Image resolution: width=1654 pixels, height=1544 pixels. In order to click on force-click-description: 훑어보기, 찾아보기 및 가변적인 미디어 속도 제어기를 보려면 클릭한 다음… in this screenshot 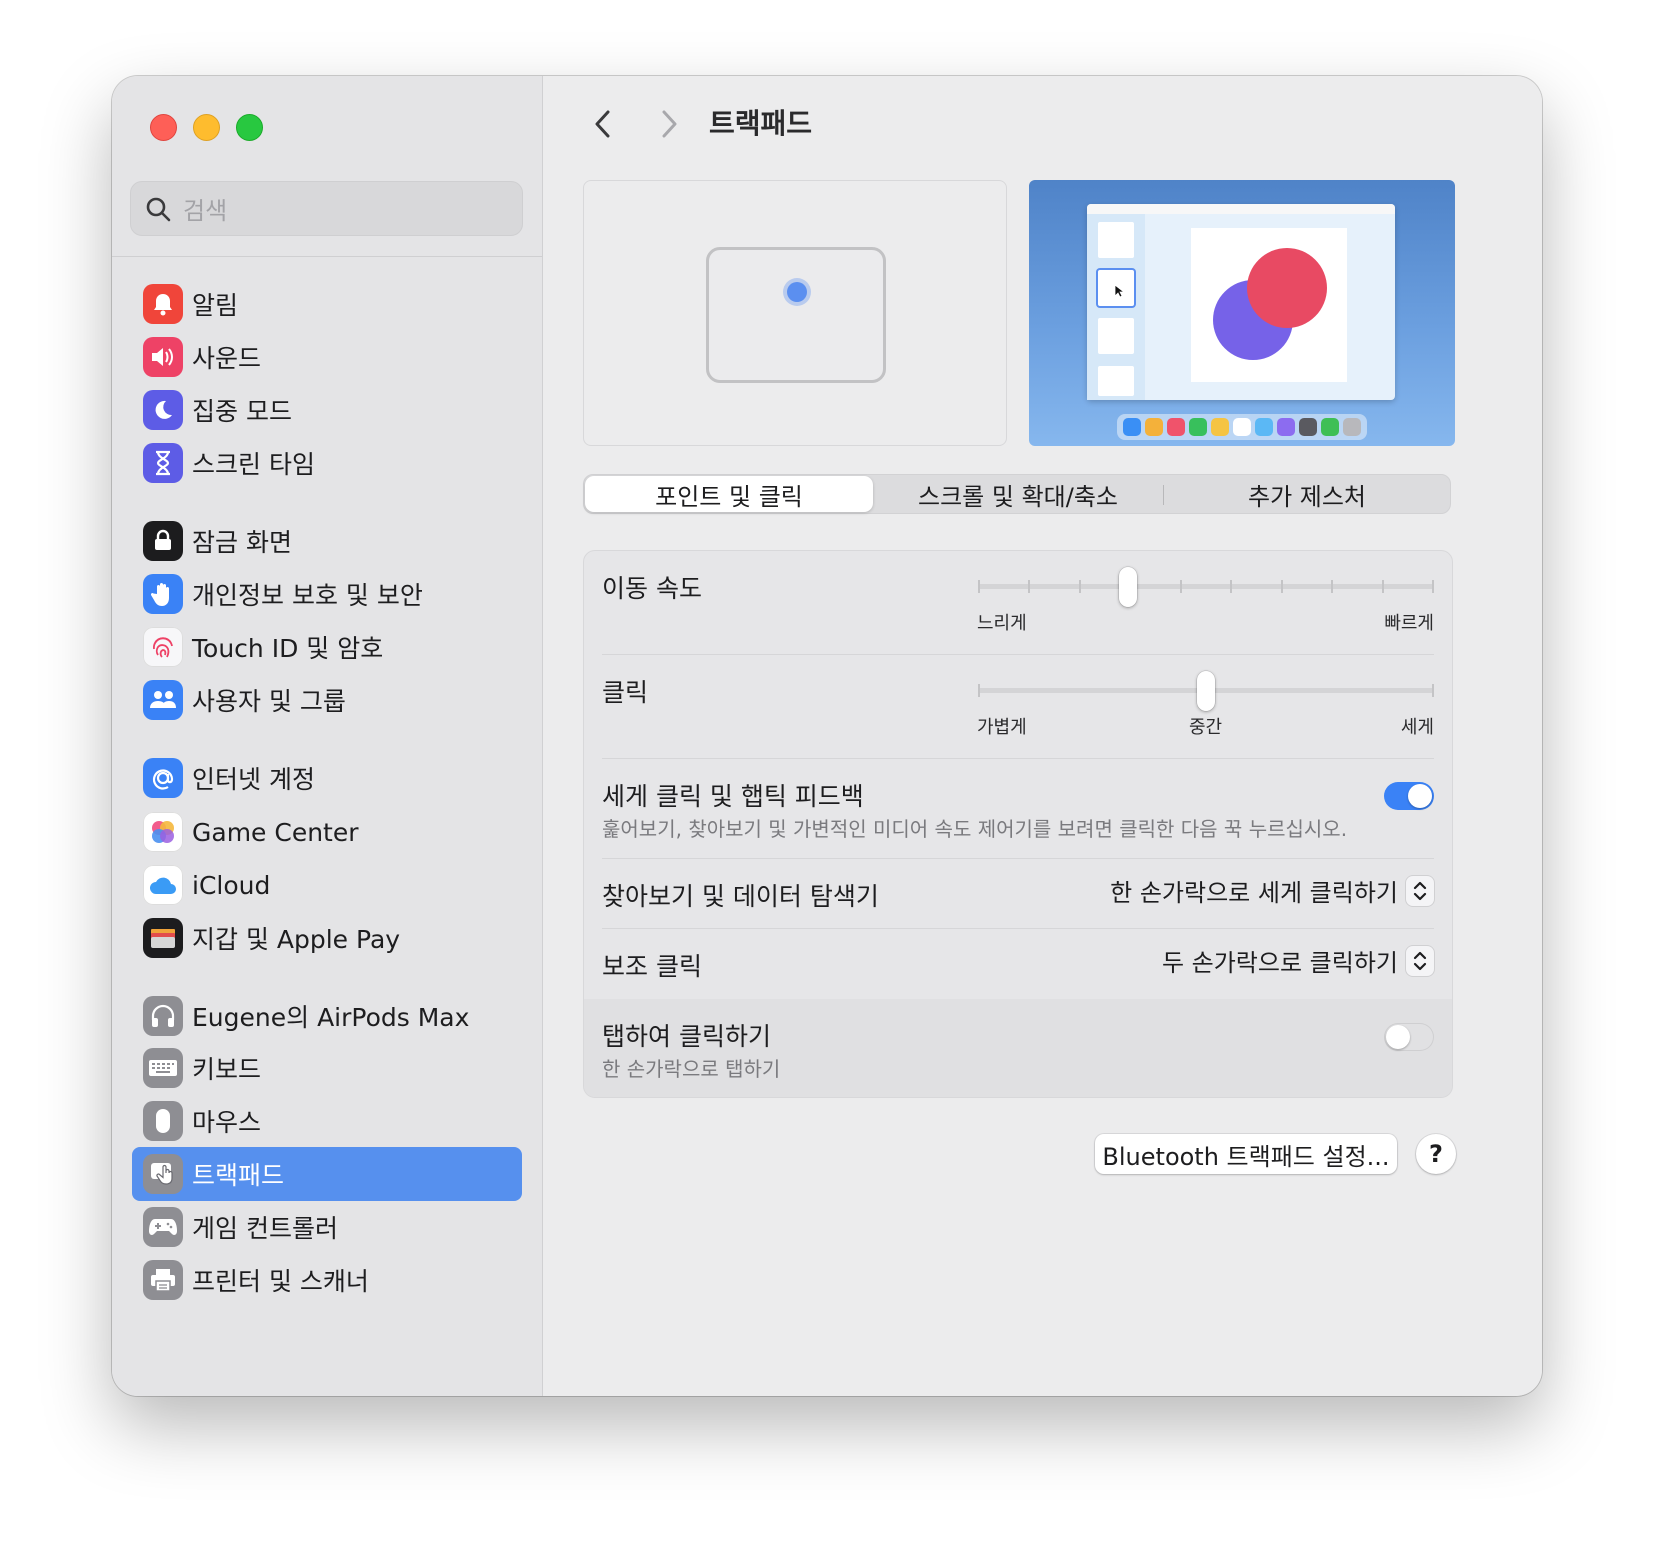, I will do `click(975, 829)`.